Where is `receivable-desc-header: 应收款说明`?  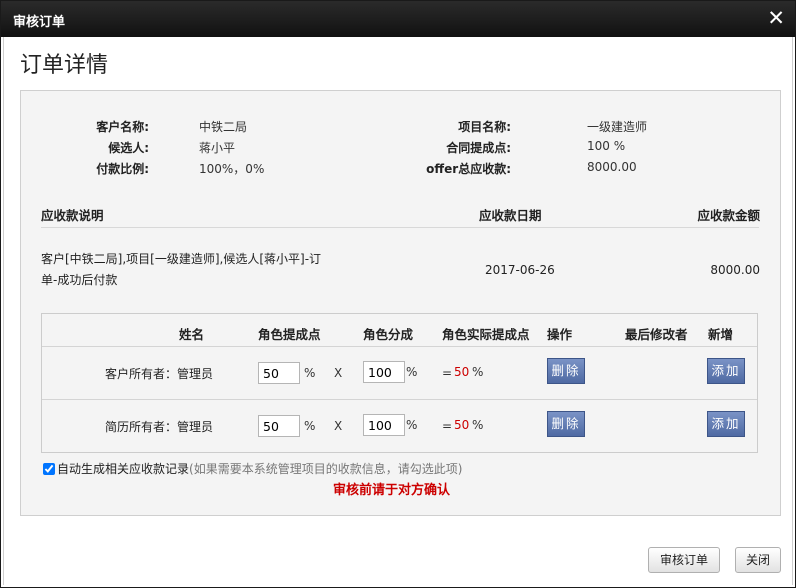
receivable-desc-header: 应收款说明 is located at coordinates (72, 215).